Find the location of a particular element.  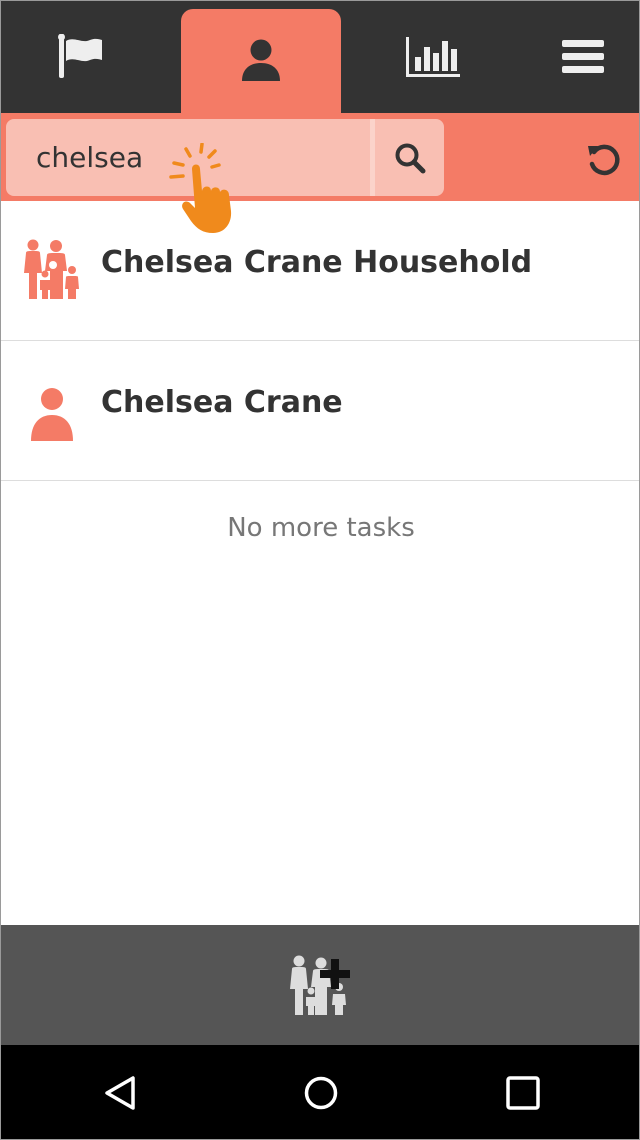

recents-icon is located at coordinates (523, 1093).